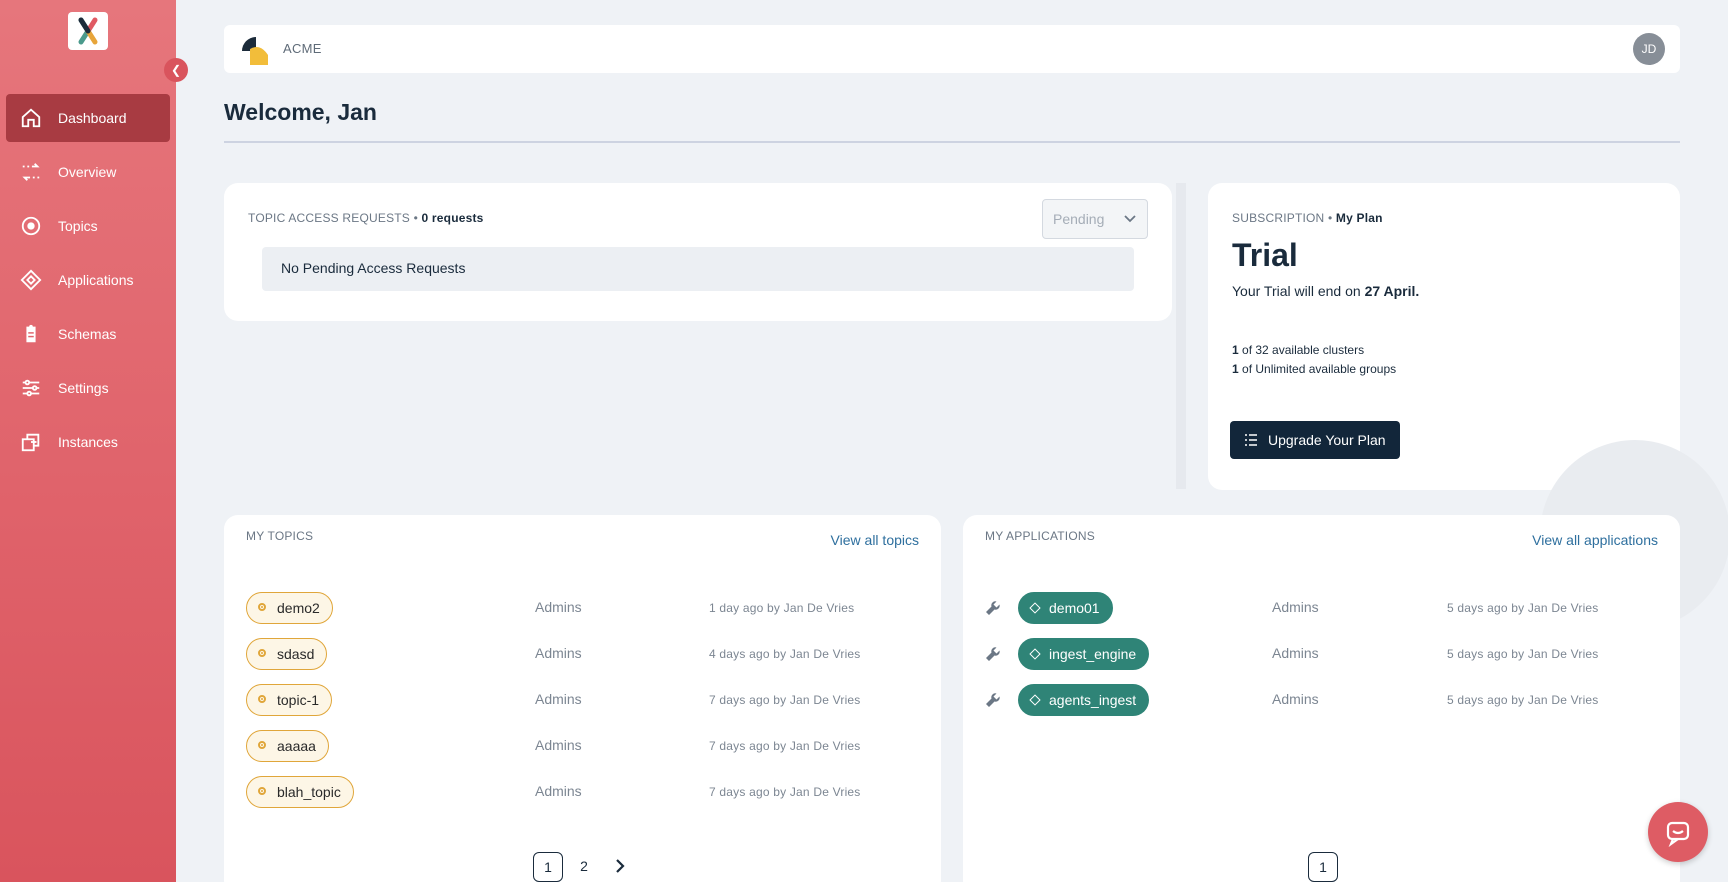  Describe the element at coordinates (83, 388) in the screenshot. I see `sidebar-item-label: Settings` at that location.